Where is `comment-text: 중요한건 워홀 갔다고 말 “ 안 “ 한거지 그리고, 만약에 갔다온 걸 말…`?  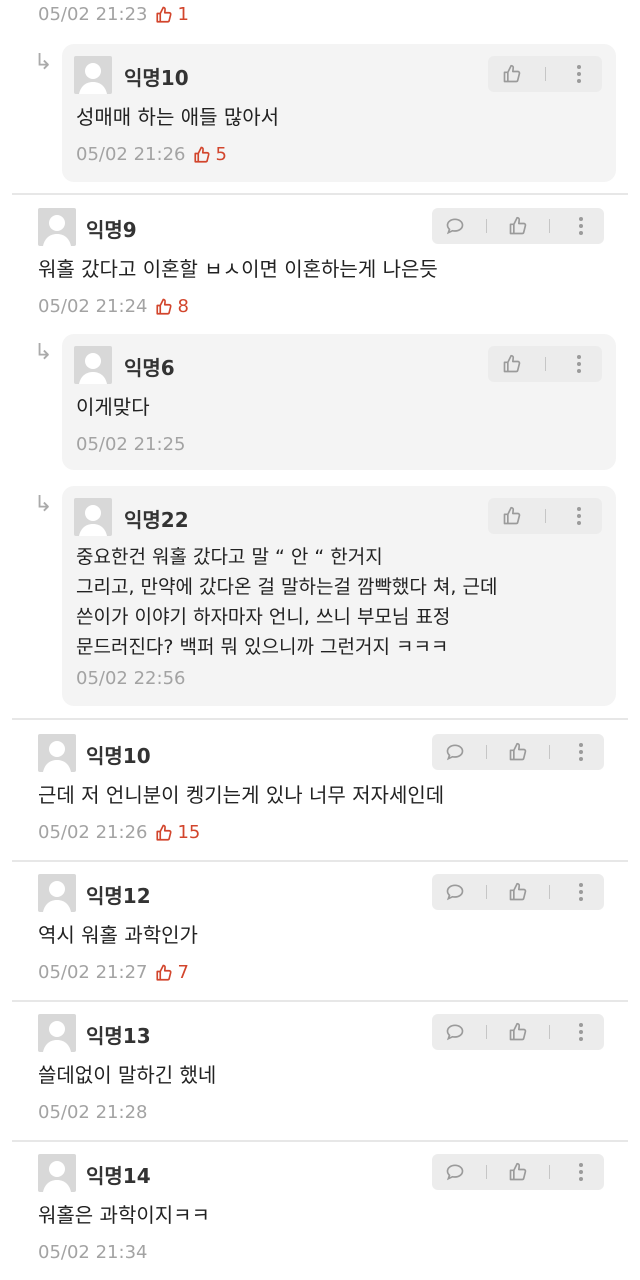
comment-text: 중요한건 워홀 갔다고 말 “ 안 “ 한거지 그리고, 만약에 갔다온 걸 말… is located at coordinates (286, 602).